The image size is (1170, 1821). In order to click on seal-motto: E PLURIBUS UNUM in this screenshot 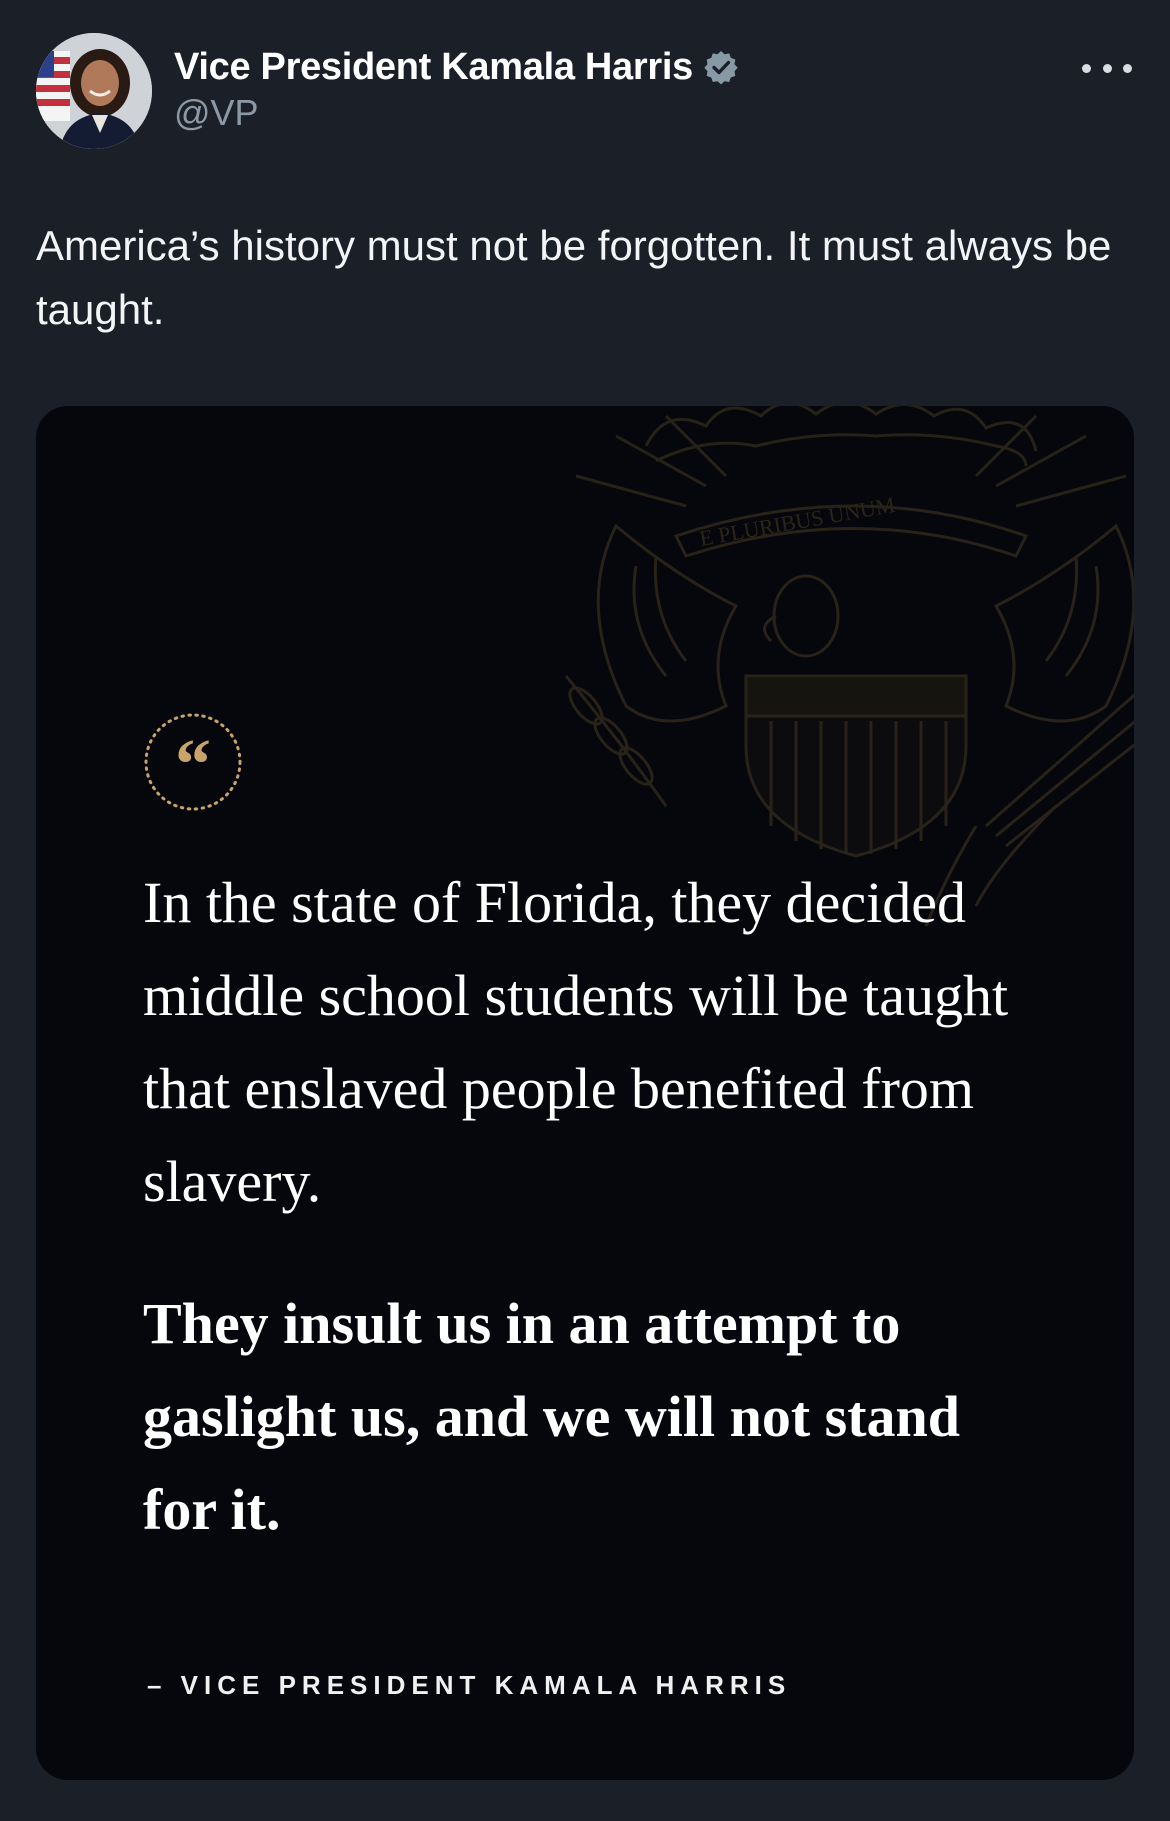, I will do `click(797, 521)`.